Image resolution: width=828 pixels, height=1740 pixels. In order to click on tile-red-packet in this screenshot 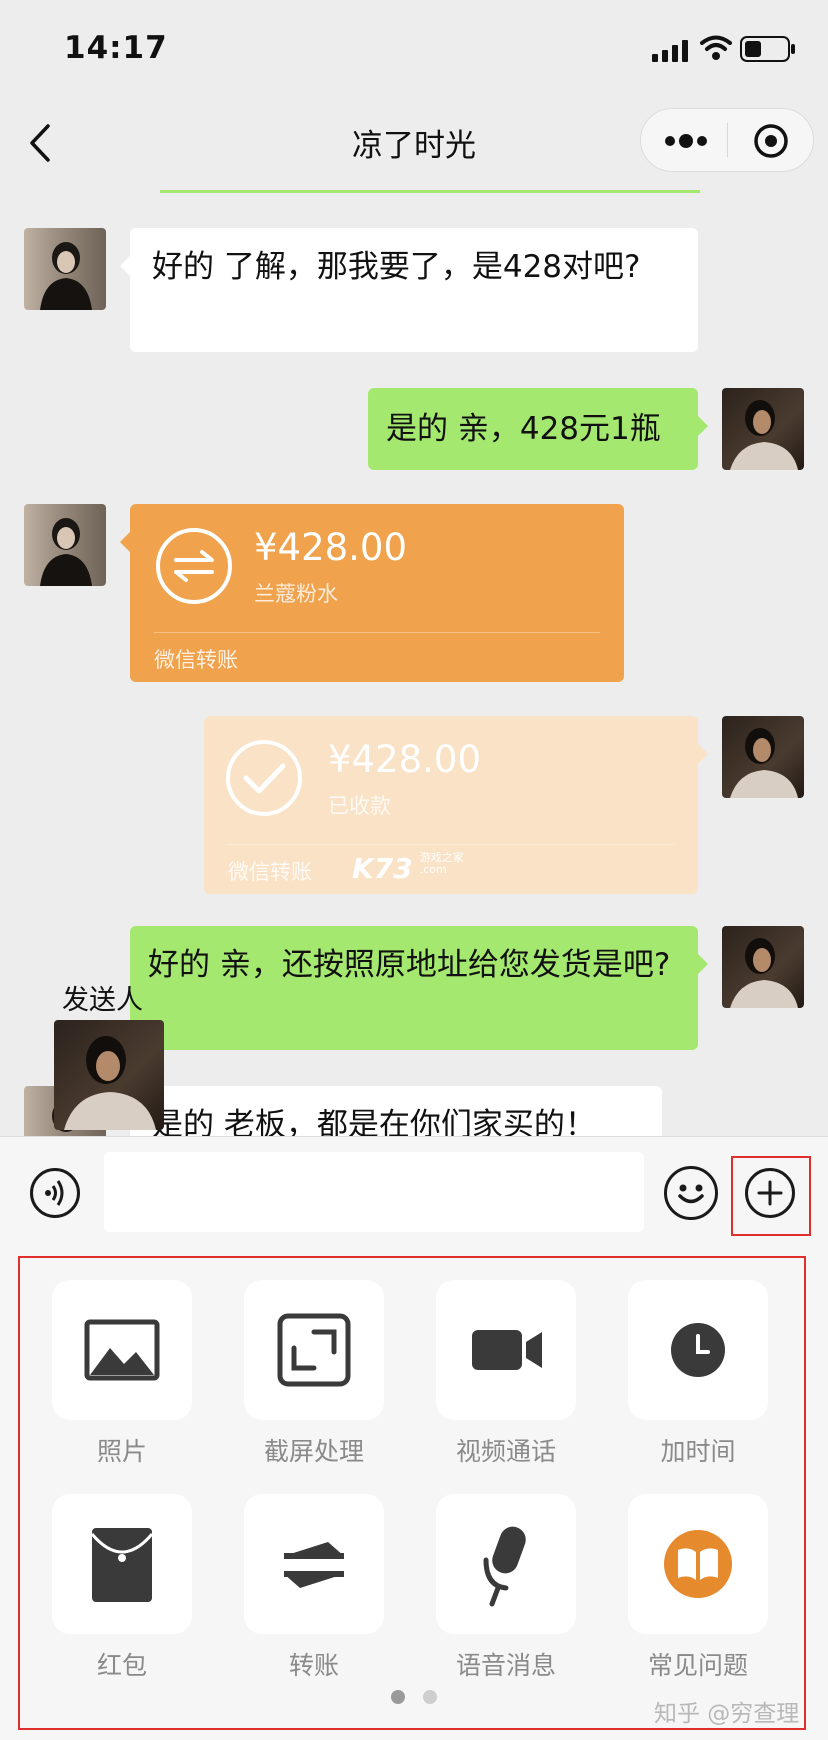, I will do `click(122, 1564)`.